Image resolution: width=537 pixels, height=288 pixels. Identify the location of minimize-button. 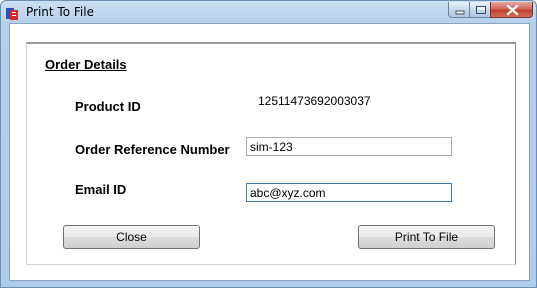
(459, 10).